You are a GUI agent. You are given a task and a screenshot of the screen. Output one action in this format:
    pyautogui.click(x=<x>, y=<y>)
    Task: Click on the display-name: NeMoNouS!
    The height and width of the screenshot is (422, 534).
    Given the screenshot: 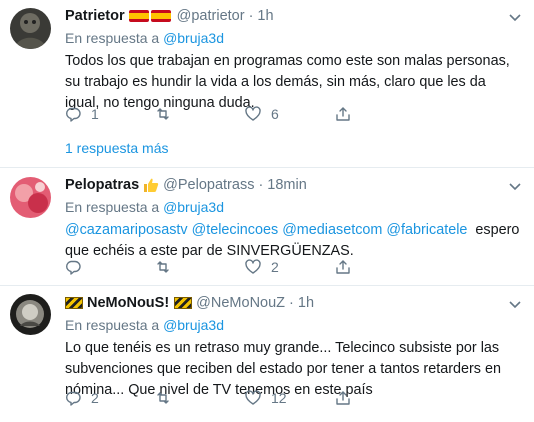 What is the action you would take?
    pyautogui.click(x=128, y=303)
    